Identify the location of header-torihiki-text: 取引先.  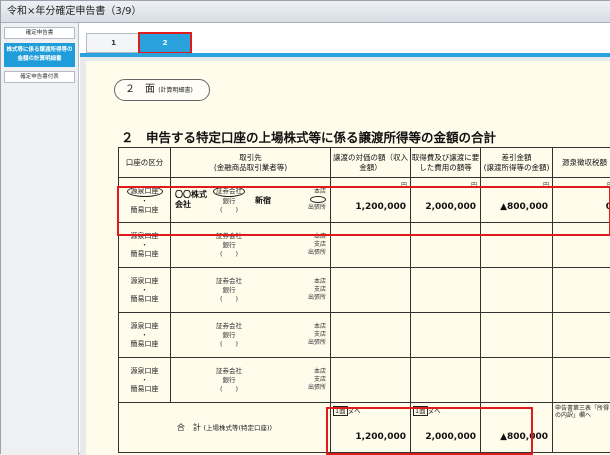
(250, 158).